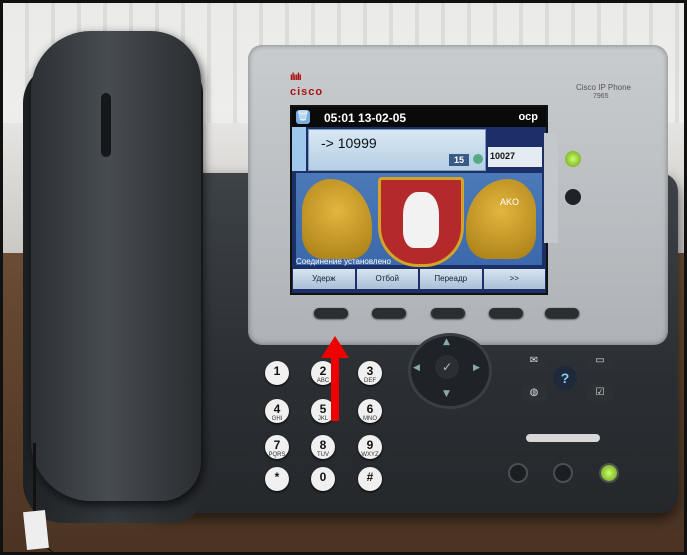 The width and height of the screenshot is (687, 555). What do you see at coordinates (303, 117) in the screenshot?
I see `trash-icon: 🗑` at bounding box center [303, 117].